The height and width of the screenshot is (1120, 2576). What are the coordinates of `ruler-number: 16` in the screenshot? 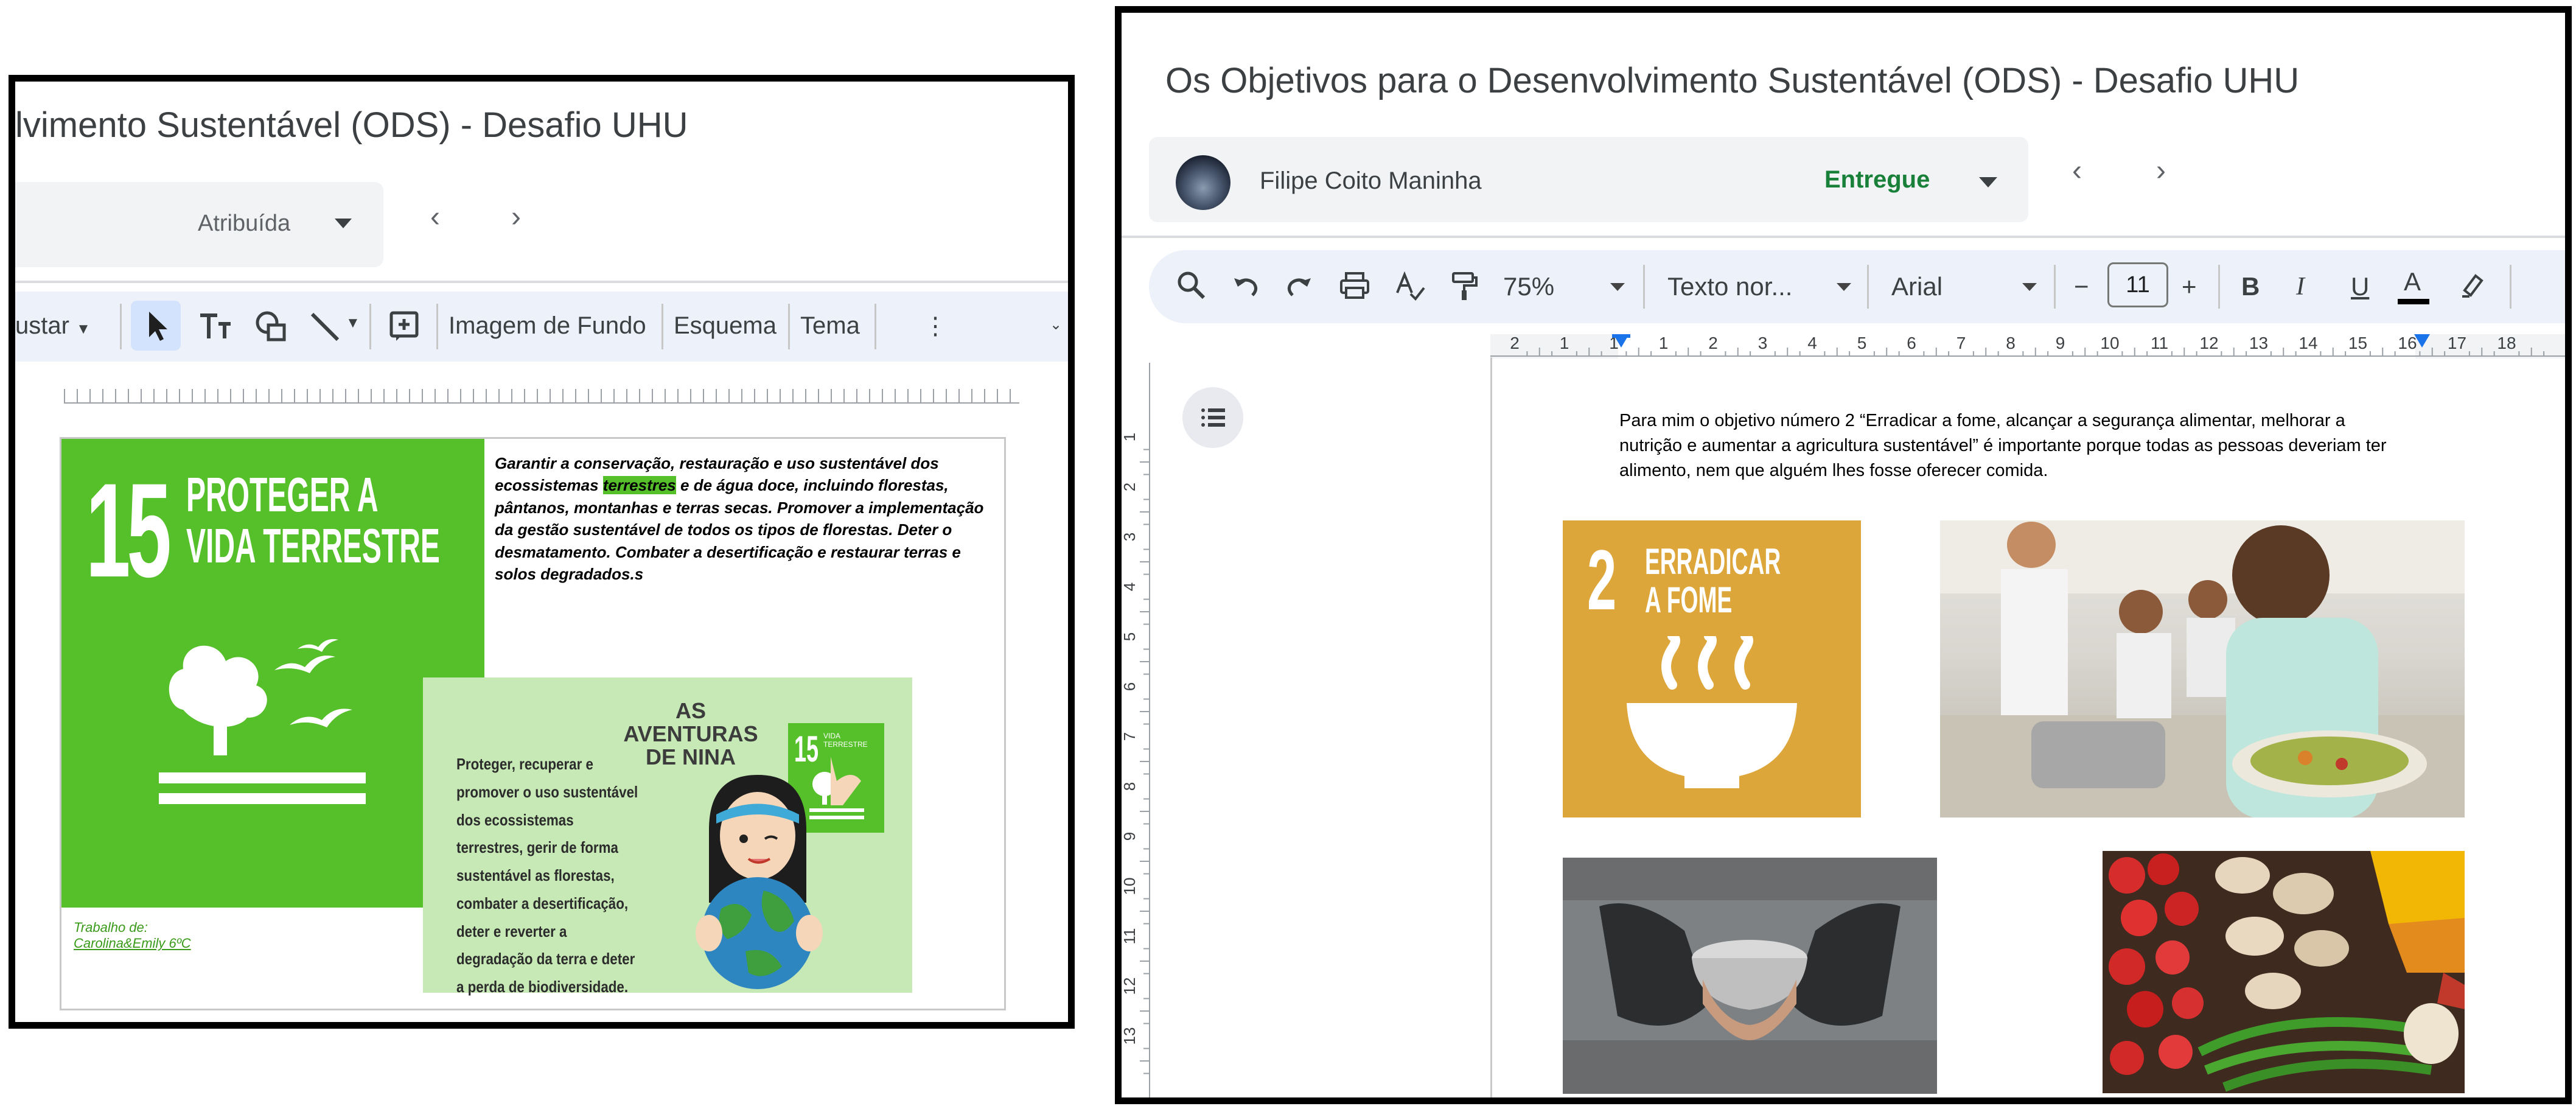 It's located at (2407, 343).